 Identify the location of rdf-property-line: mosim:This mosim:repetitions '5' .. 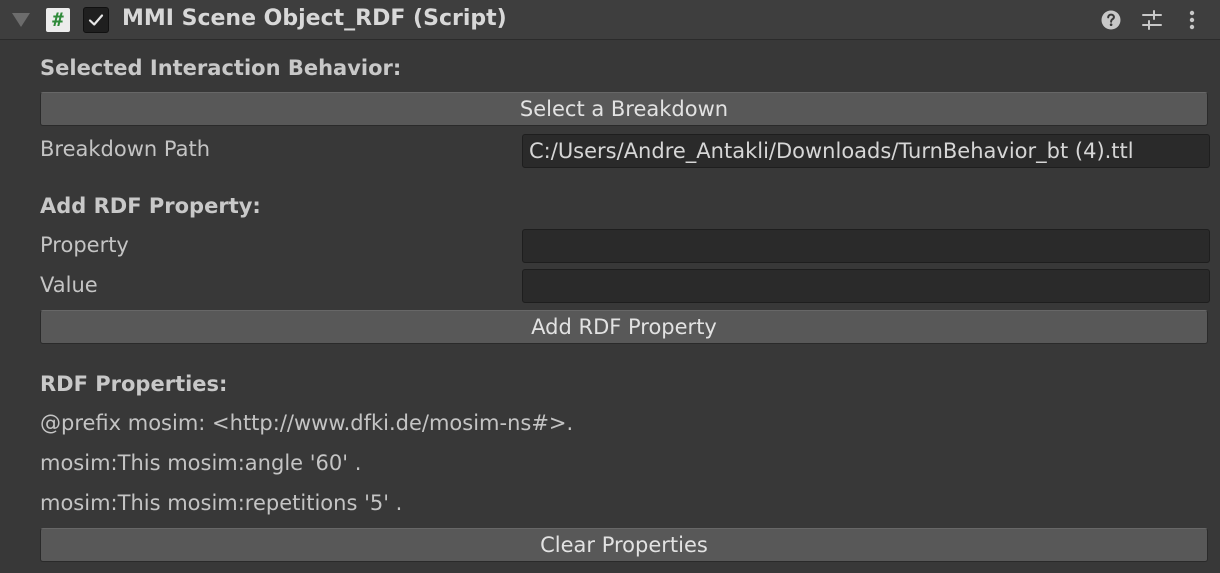
(221, 503).